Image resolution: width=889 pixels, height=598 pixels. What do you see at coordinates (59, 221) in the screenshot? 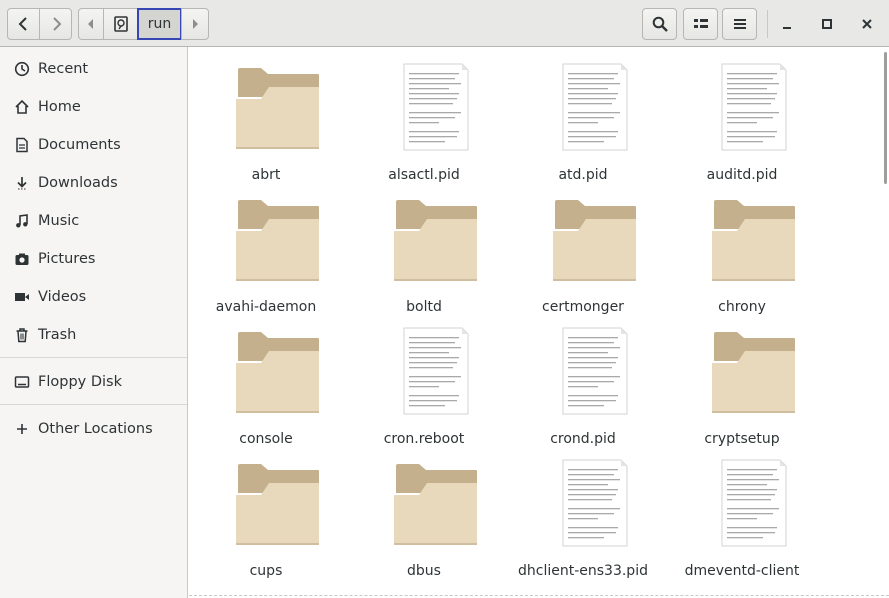
I see `sidebar-item-label: Music` at bounding box center [59, 221].